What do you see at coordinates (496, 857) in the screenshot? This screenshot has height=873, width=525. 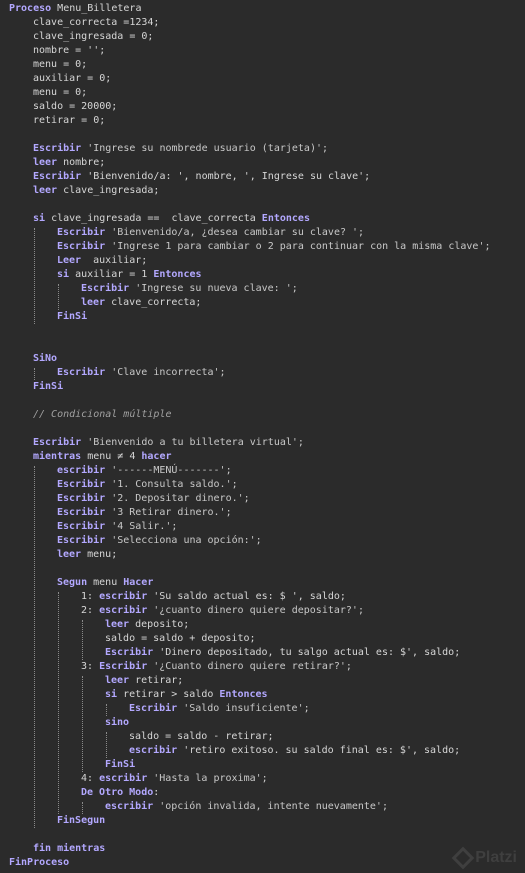 I see `watermark-text: Platzi` at bounding box center [496, 857].